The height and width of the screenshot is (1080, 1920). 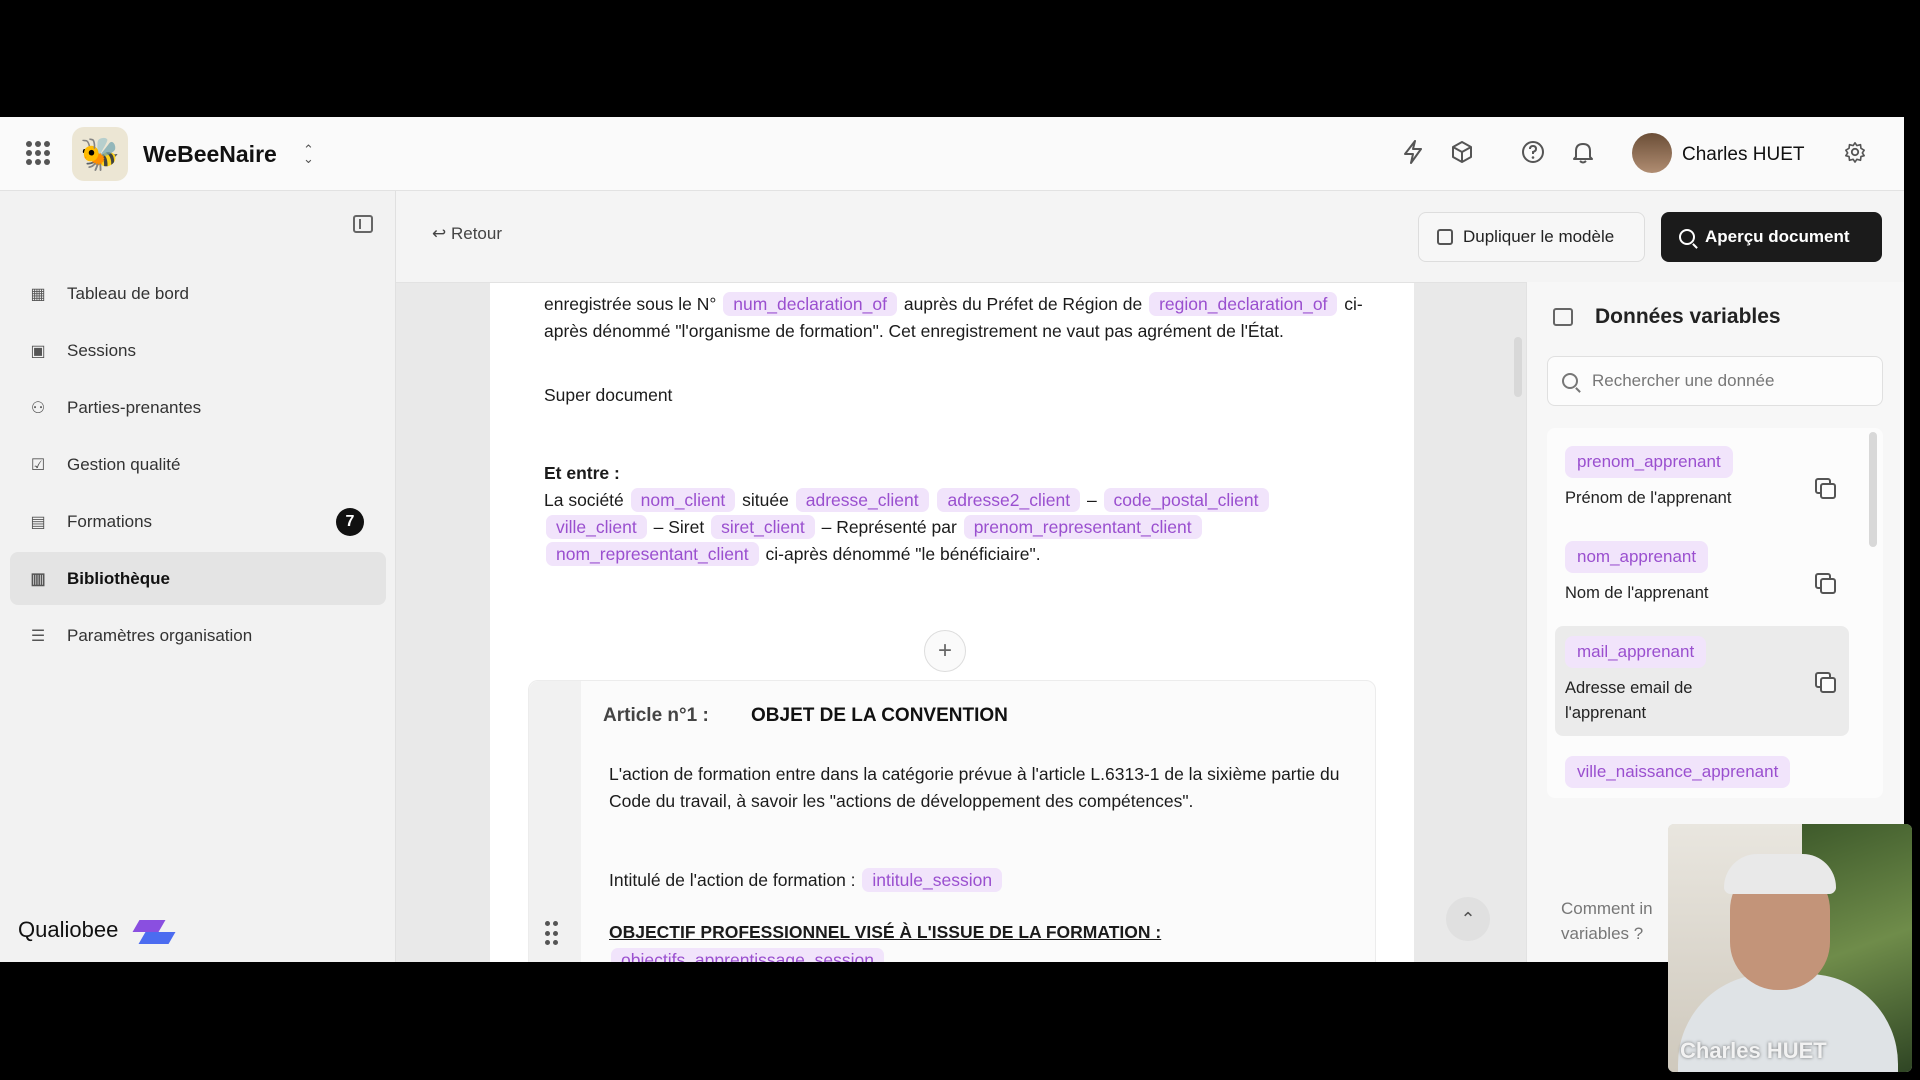 What do you see at coordinates (1468, 919) in the screenshot?
I see `scroll-to-top-button: ⌃` at bounding box center [1468, 919].